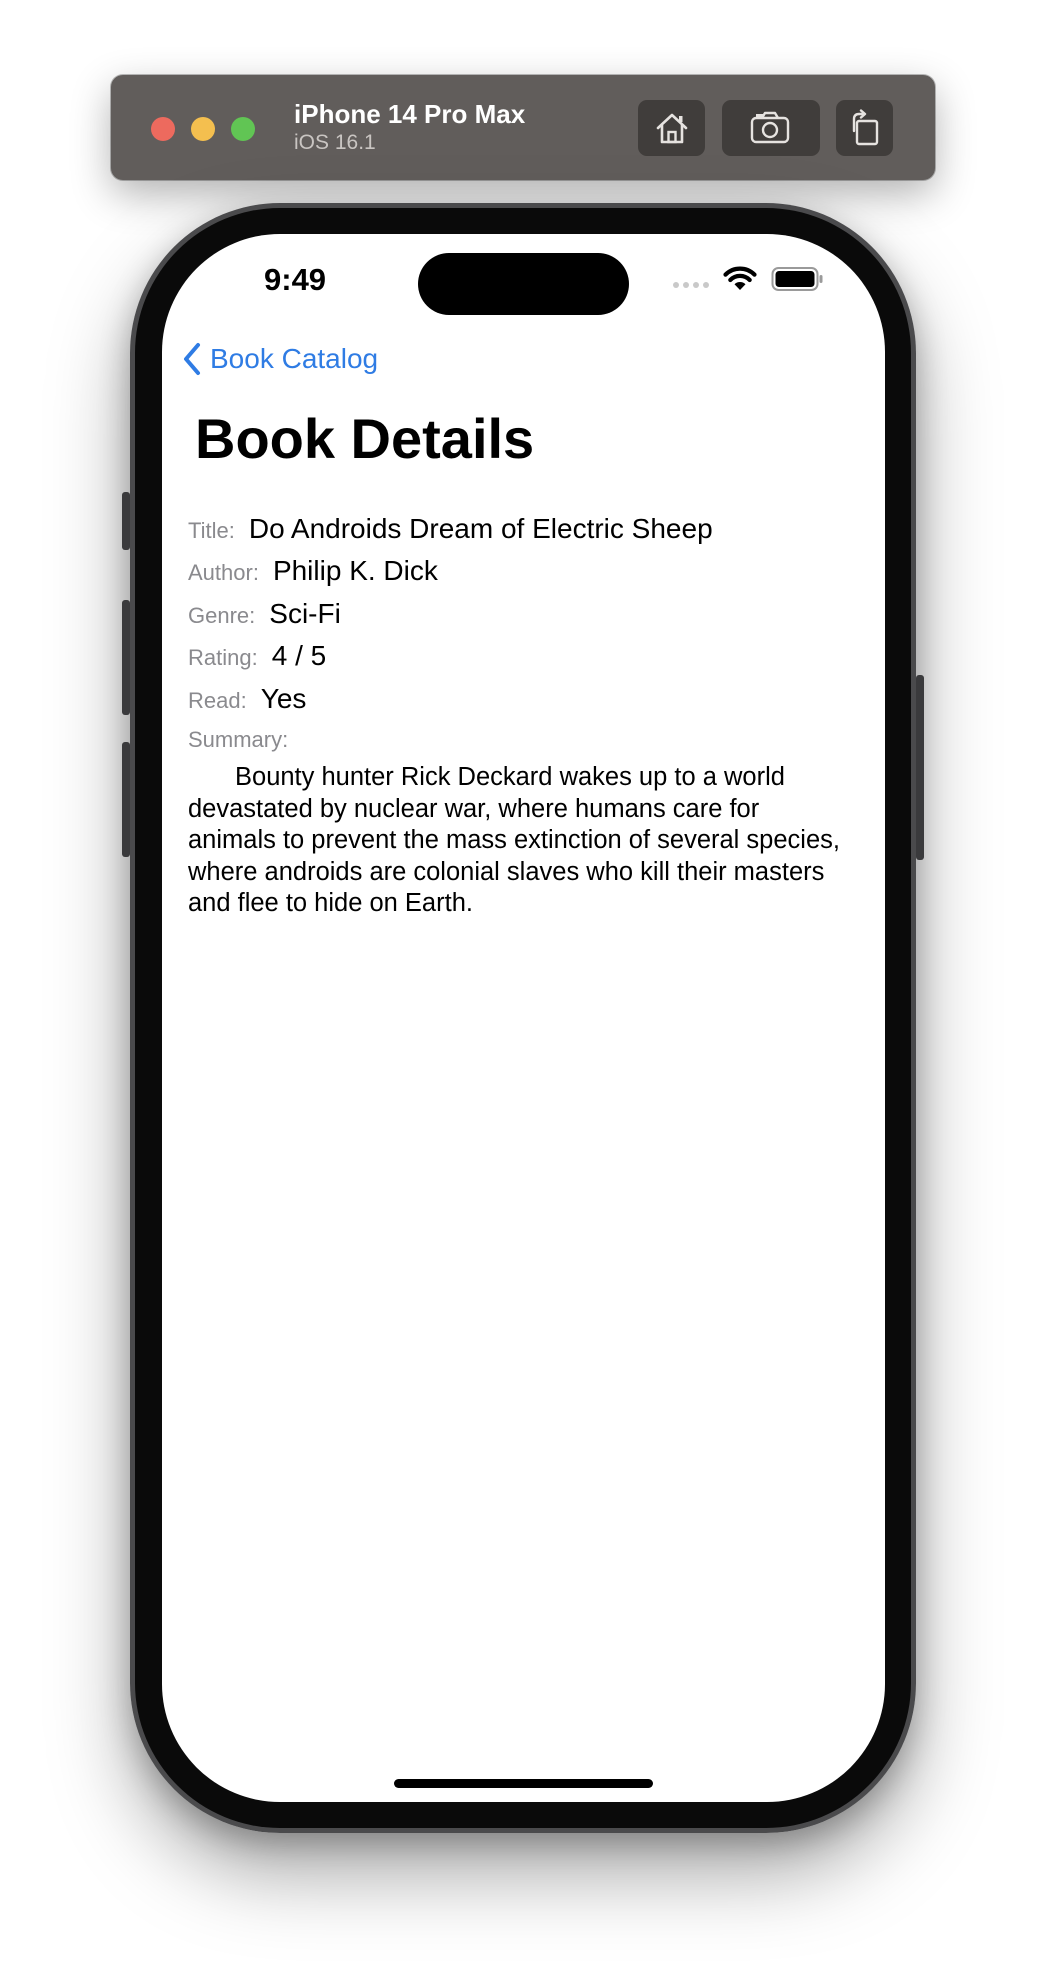 The image size is (1046, 1984). Describe the element at coordinates (480, 528) in the screenshot. I see `title-value: Do Androids Dream of Electric Sheep` at that location.